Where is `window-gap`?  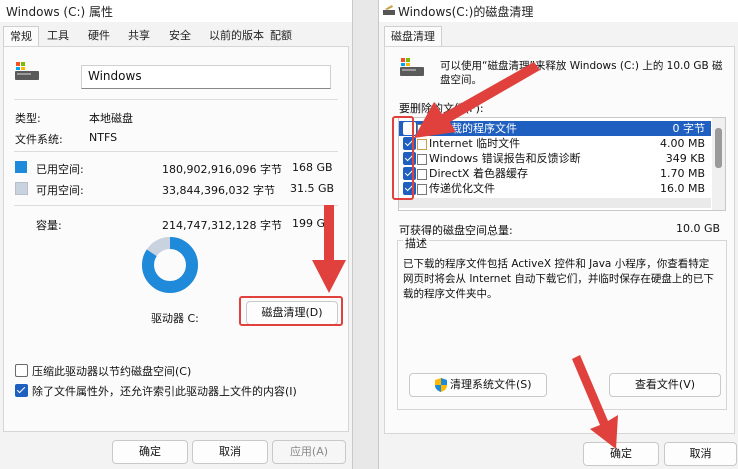 window-gap is located at coordinates (365, 234).